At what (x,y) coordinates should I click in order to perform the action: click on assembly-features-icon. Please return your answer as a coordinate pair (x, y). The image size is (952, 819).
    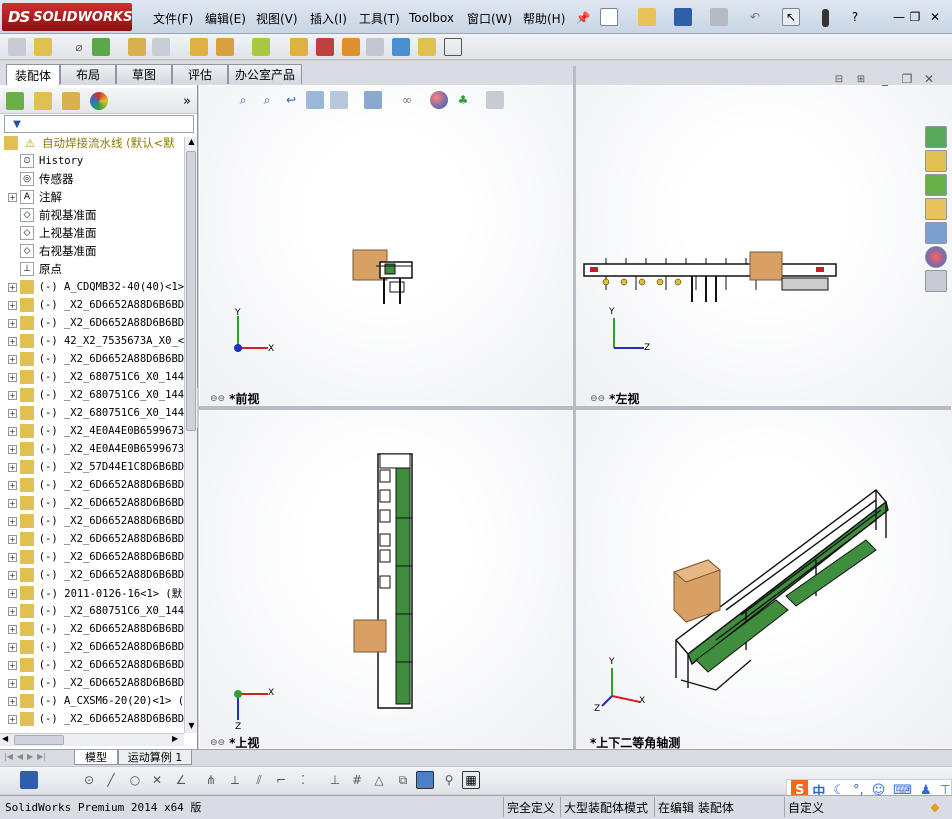
    Looking at the image, I should click on (225, 47).